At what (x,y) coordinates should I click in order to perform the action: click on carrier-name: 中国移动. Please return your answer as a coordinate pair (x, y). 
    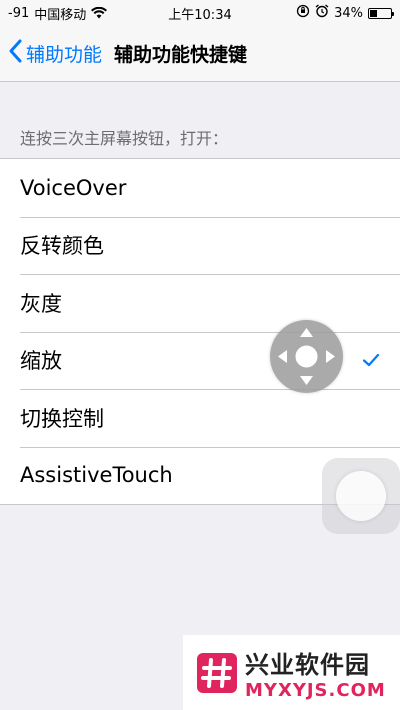
    Looking at the image, I should click on (60, 15).